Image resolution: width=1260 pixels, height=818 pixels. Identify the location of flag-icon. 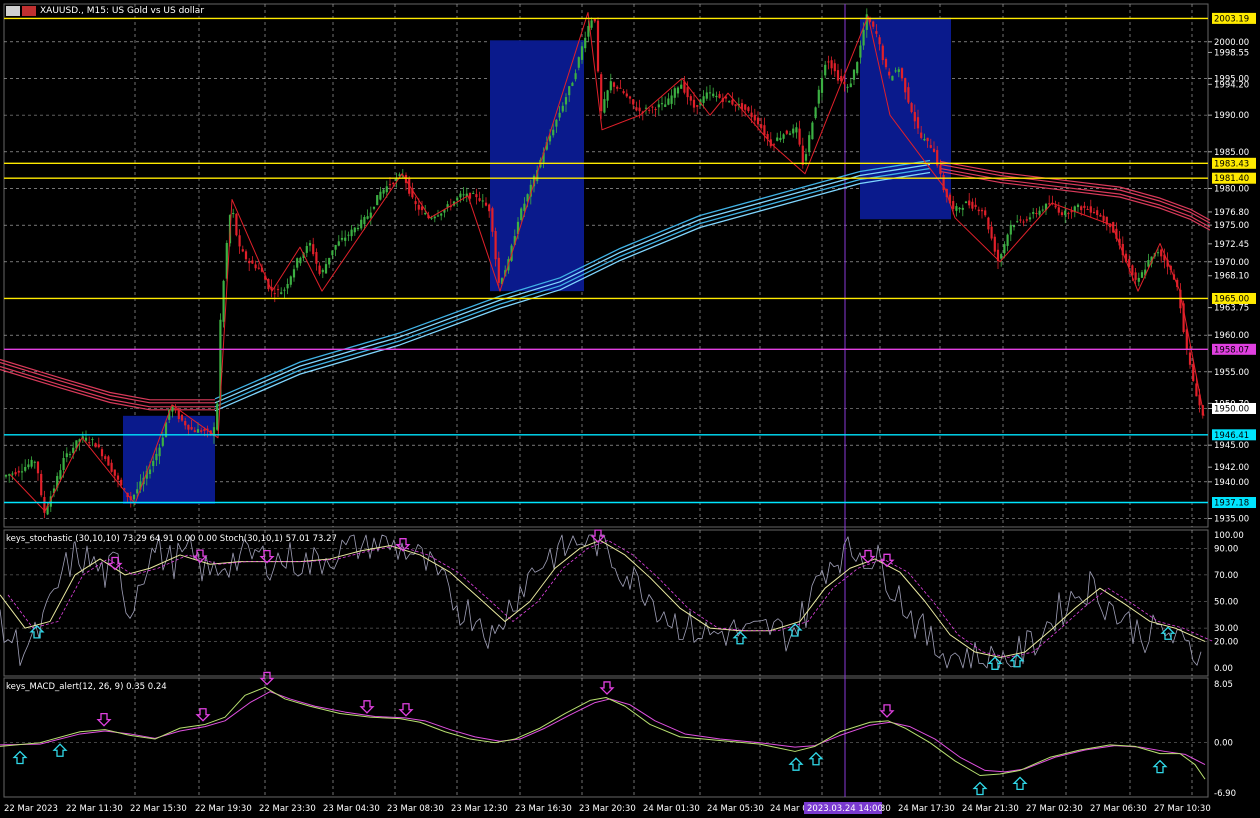
(29, 11).